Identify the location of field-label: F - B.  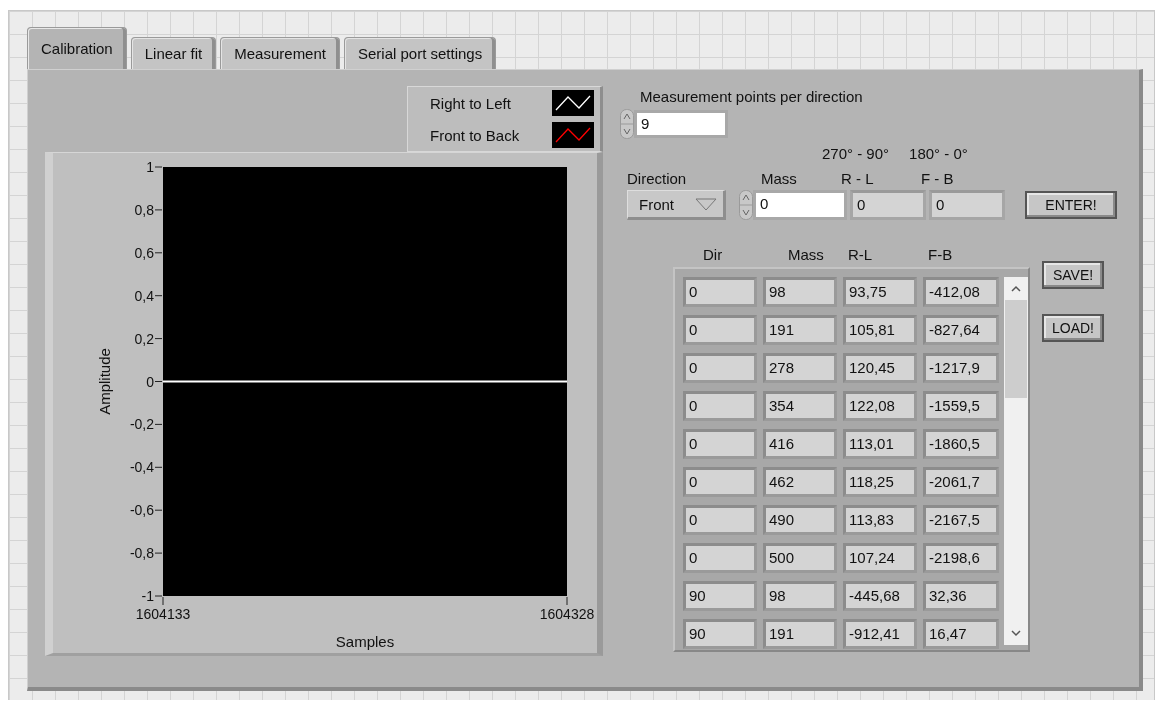
(937, 178).